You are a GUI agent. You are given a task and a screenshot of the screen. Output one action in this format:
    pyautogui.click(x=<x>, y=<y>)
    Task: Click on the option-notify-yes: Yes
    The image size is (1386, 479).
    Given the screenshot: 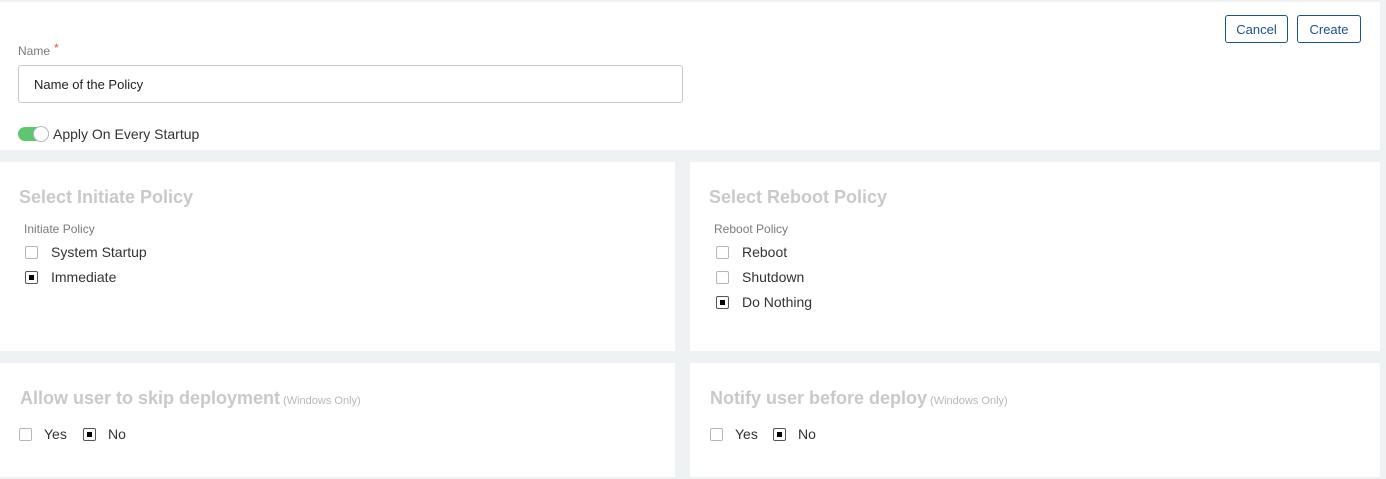 What is the action you would take?
    pyautogui.click(x=734, y=434)
    